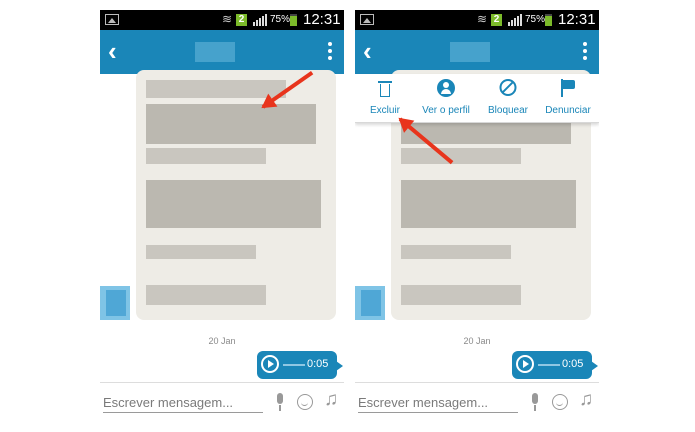  Describe the element at coordinates (508, 110) in the screenshot. I see `menu-item-label: Bloquear` at that location.